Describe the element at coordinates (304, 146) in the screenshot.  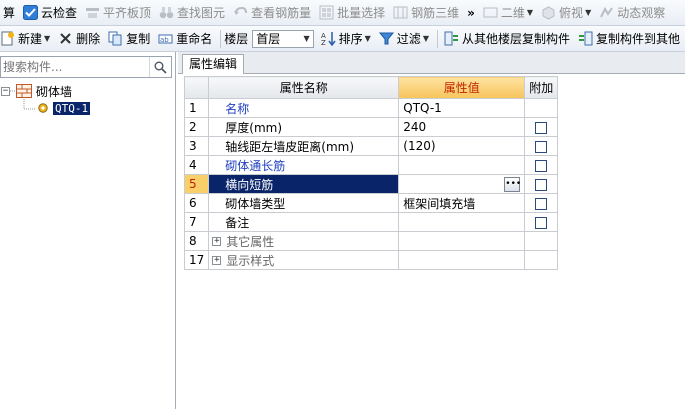
I see `property-name: 轴线距左墙皮距离(mm)` at that location.